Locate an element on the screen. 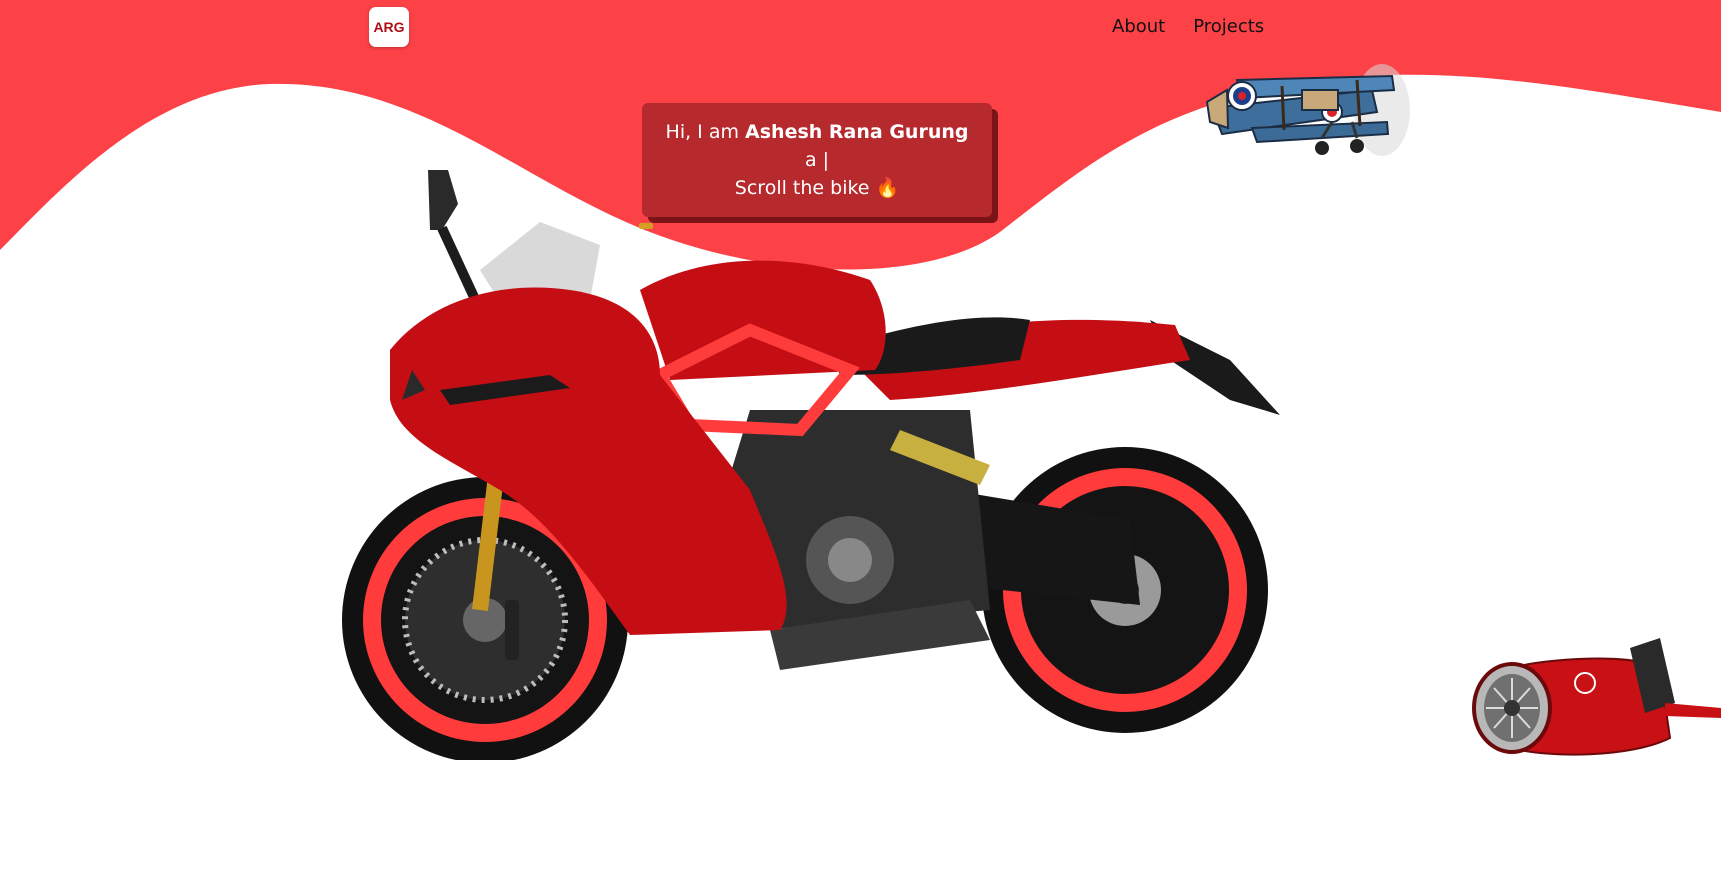 The image size is (1721, 889). main-nav: About Projects is located at coordinates (1188, 26).